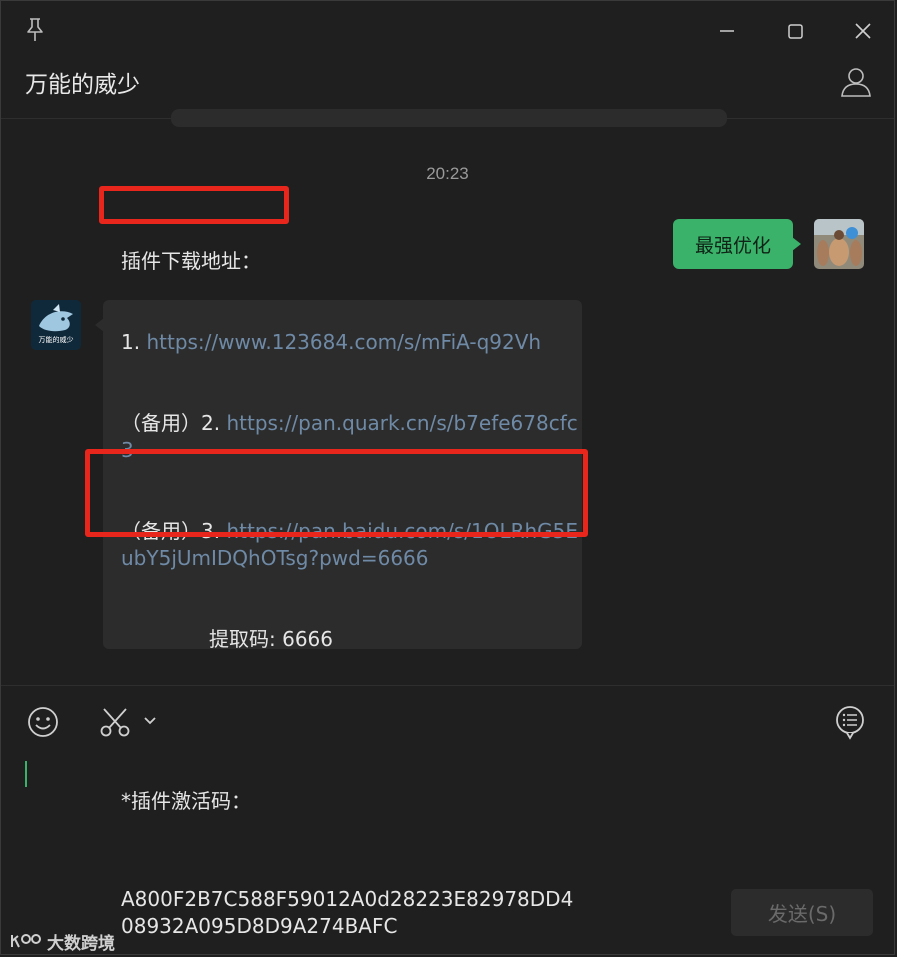  I want to click on svg-text: 万能的威少, so click(56, 339).